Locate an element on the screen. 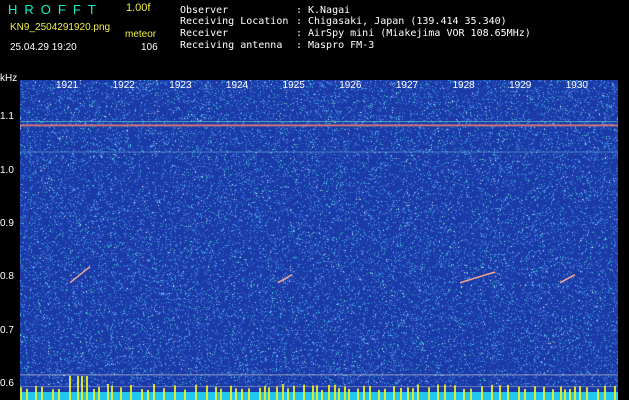 The width and height of the screenshot is (629, 400). datetime-label: 25.04.29 19:20 is located at coordinates (43, 47).